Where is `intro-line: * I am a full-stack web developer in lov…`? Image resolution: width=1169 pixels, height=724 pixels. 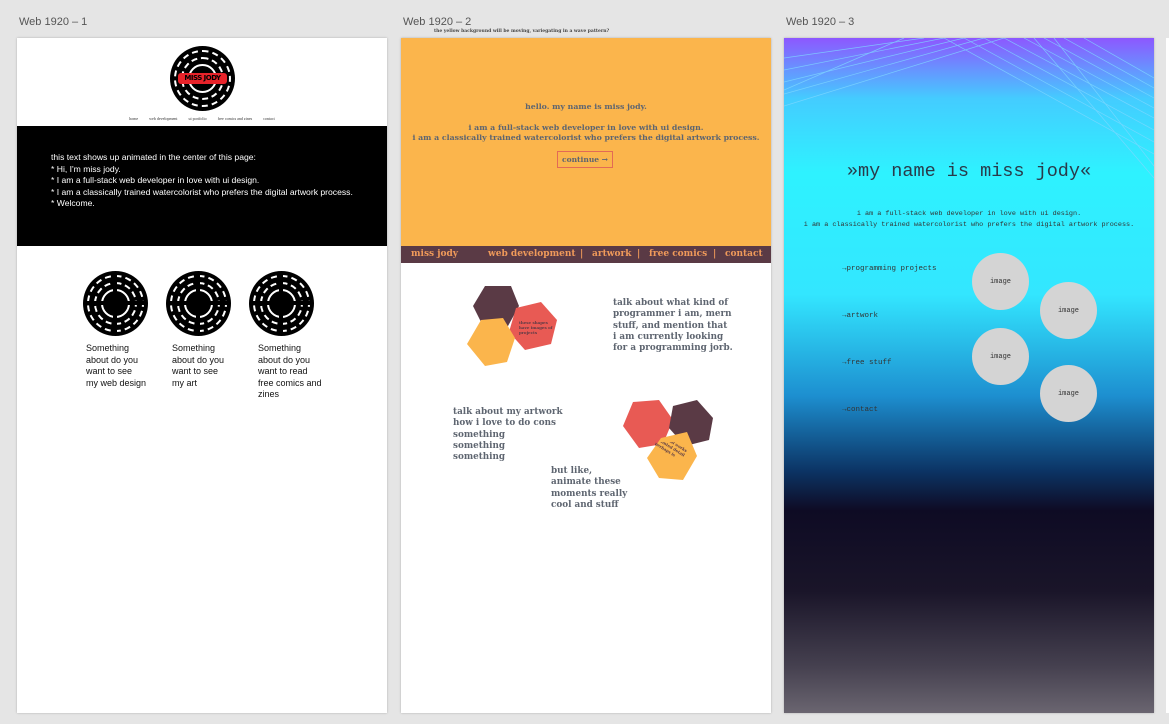 intro-line: * I am a full-stack web developer in lov… is located at coordinates (155, 180).